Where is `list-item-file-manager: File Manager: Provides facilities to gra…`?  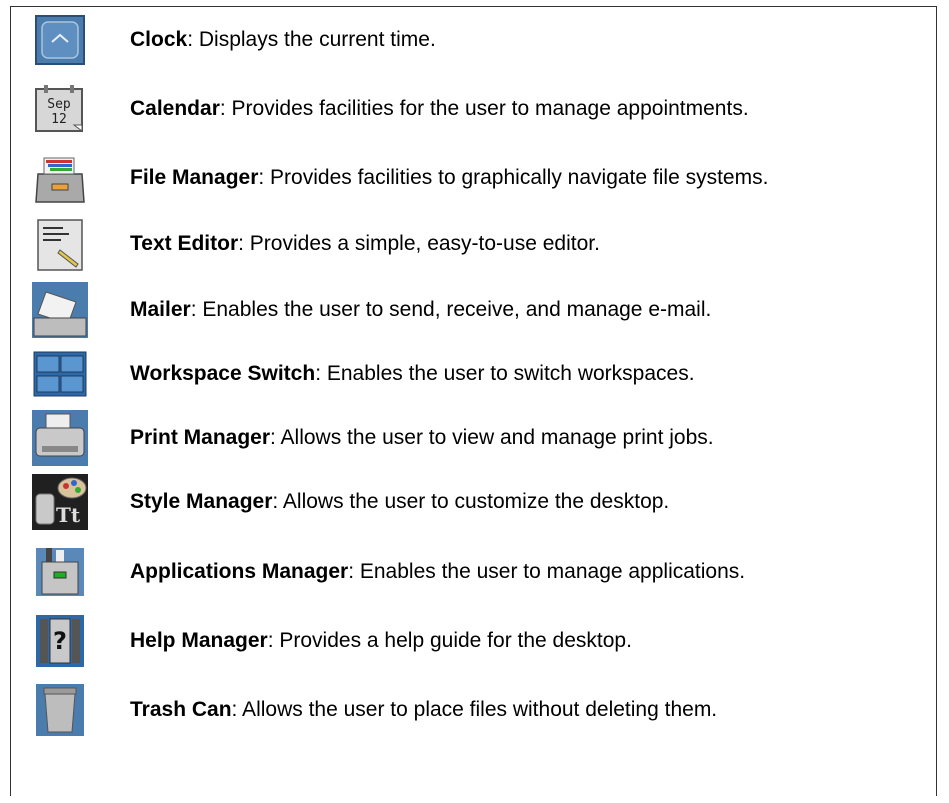 list-item-file-manager: File Manager: Provides facilities to gra… is located at coordinates (400, 178).